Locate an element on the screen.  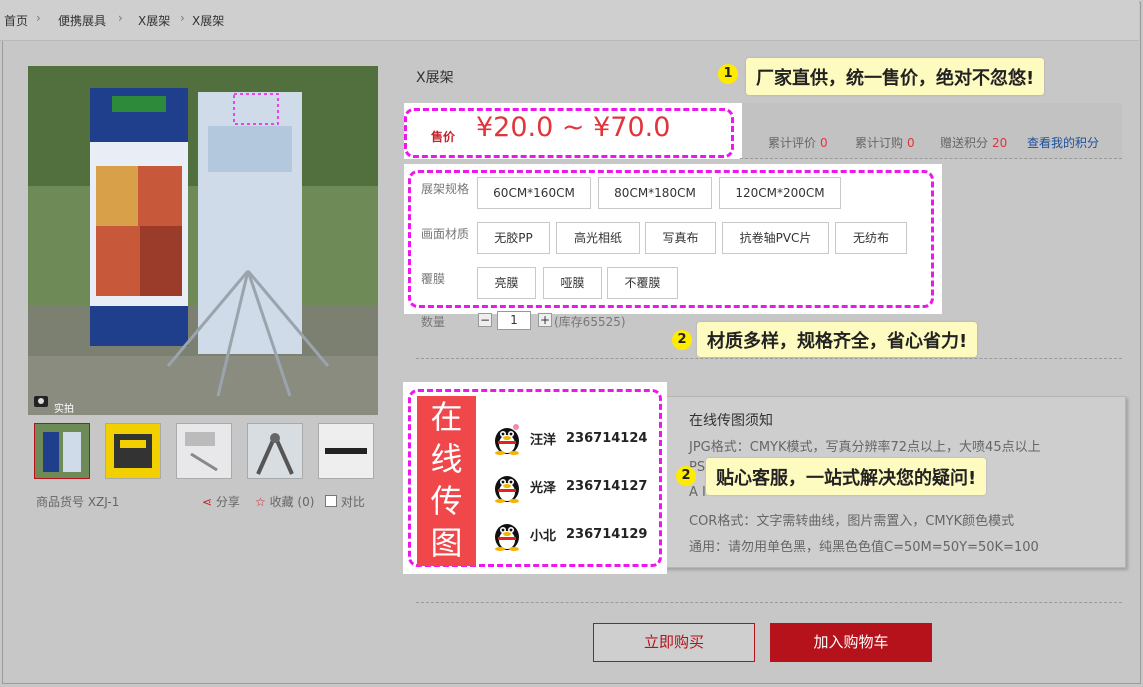
stat-points-label: 赠送积分 is located at coordinates (964, 143).